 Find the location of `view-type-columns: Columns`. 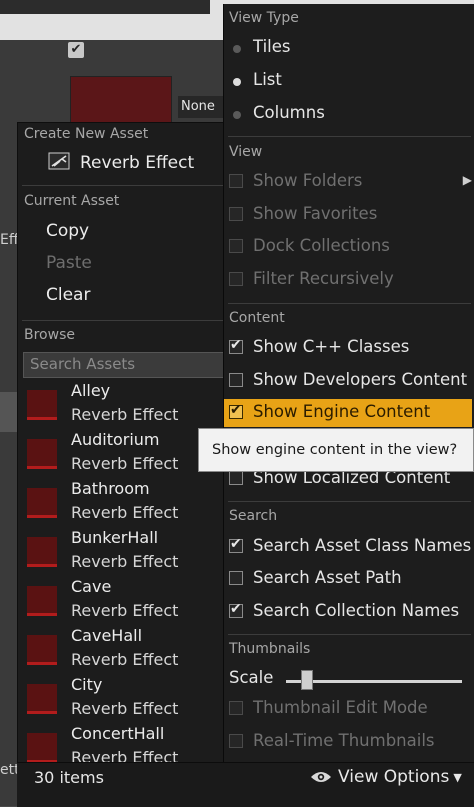

view-type-columns: Columns is located at coordinates (349, 114).